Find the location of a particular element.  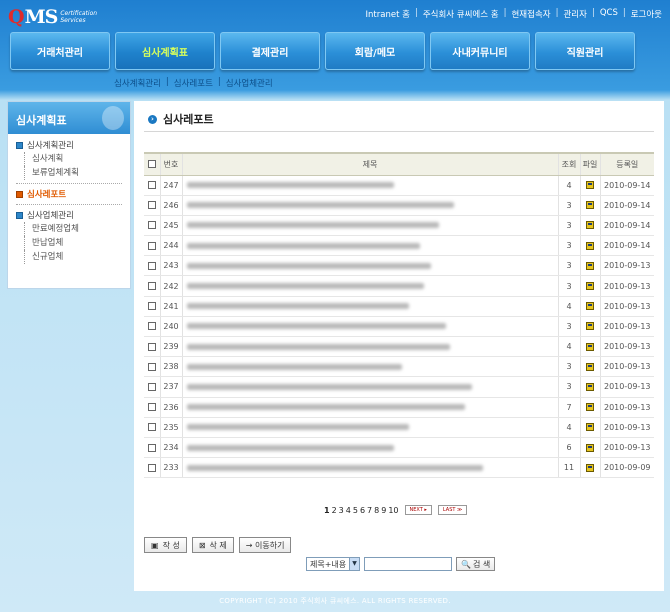

topnav-current-users: 현재접속자 is located at coordinates (530, 14).